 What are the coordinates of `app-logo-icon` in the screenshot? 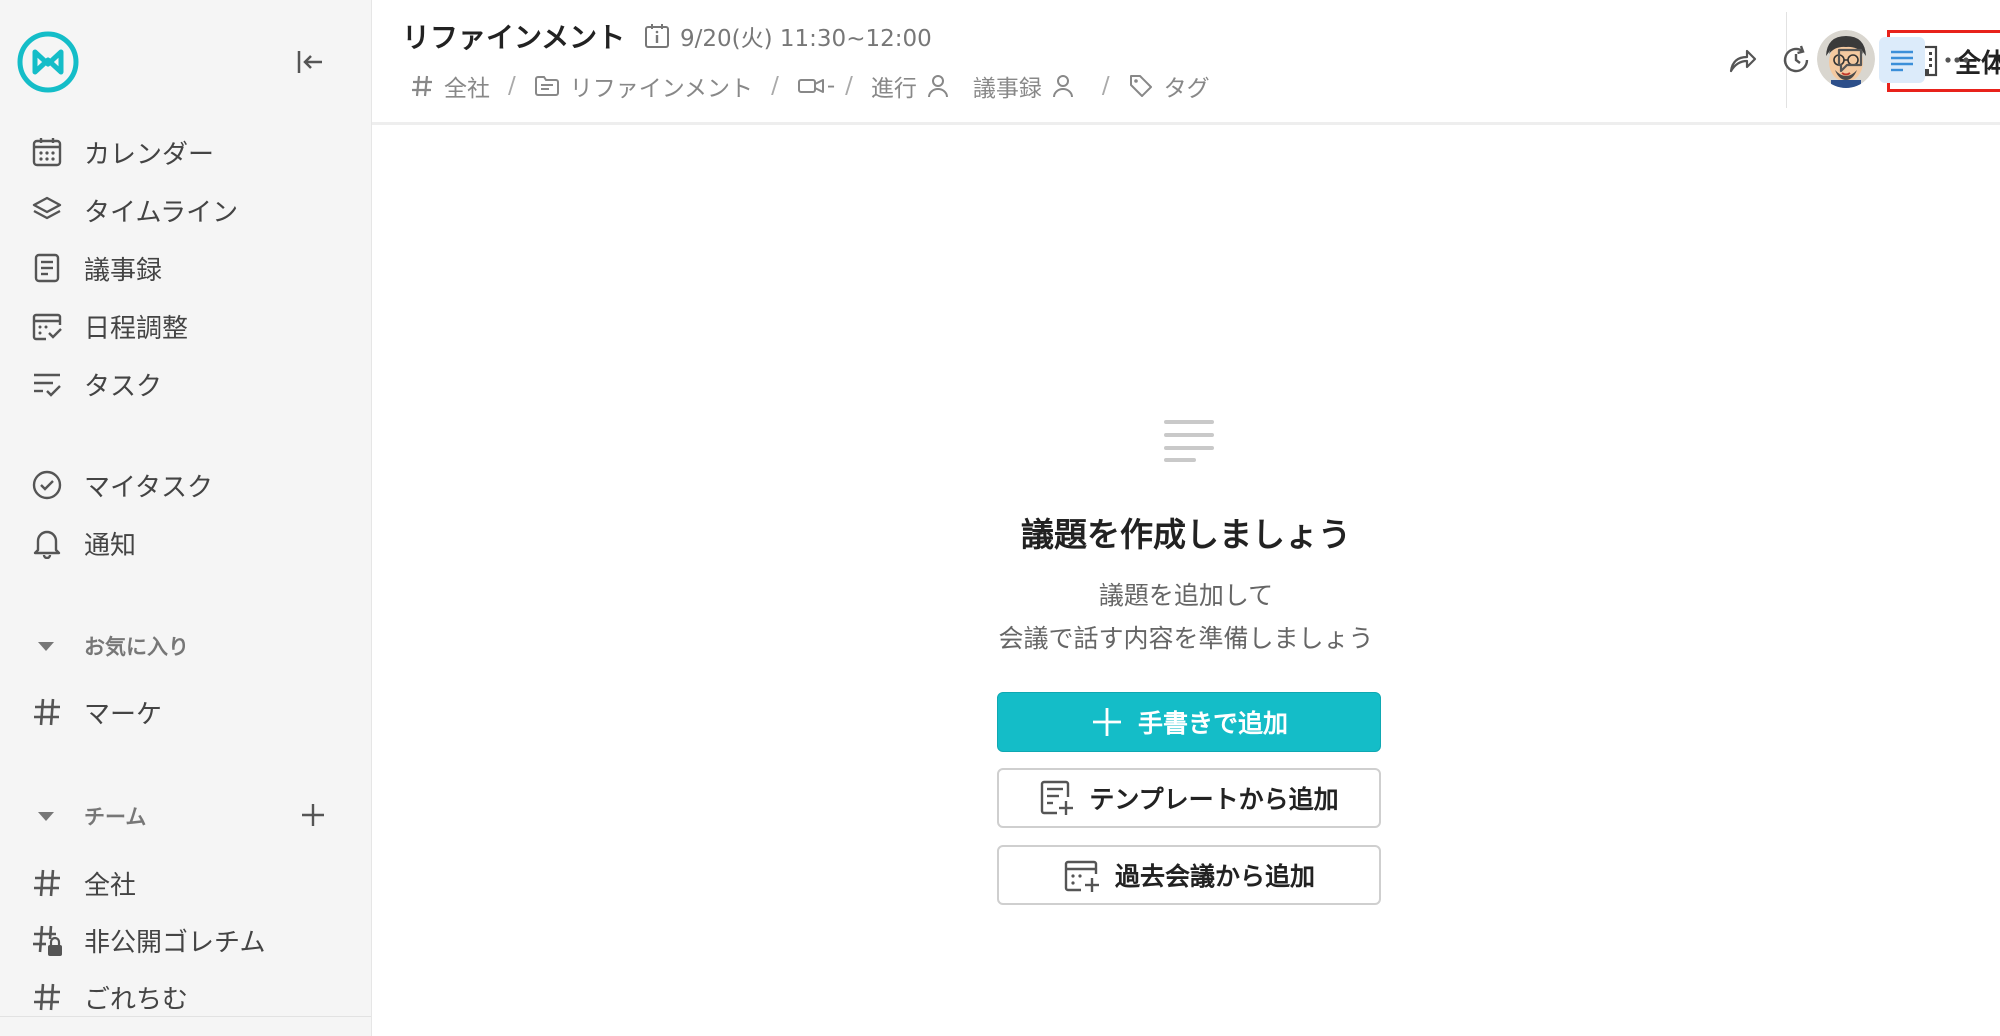 It's located at (48, 62).